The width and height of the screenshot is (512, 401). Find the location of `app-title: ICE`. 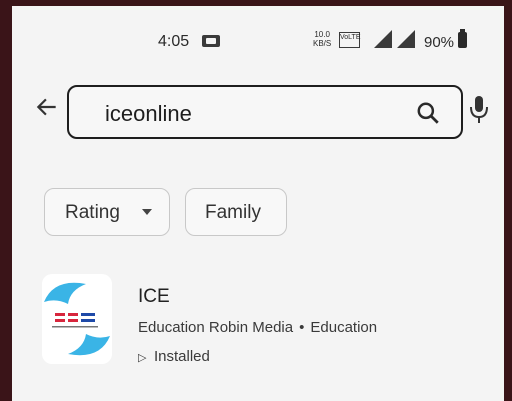

app-title: ICE is located at coordinates (154, 297).